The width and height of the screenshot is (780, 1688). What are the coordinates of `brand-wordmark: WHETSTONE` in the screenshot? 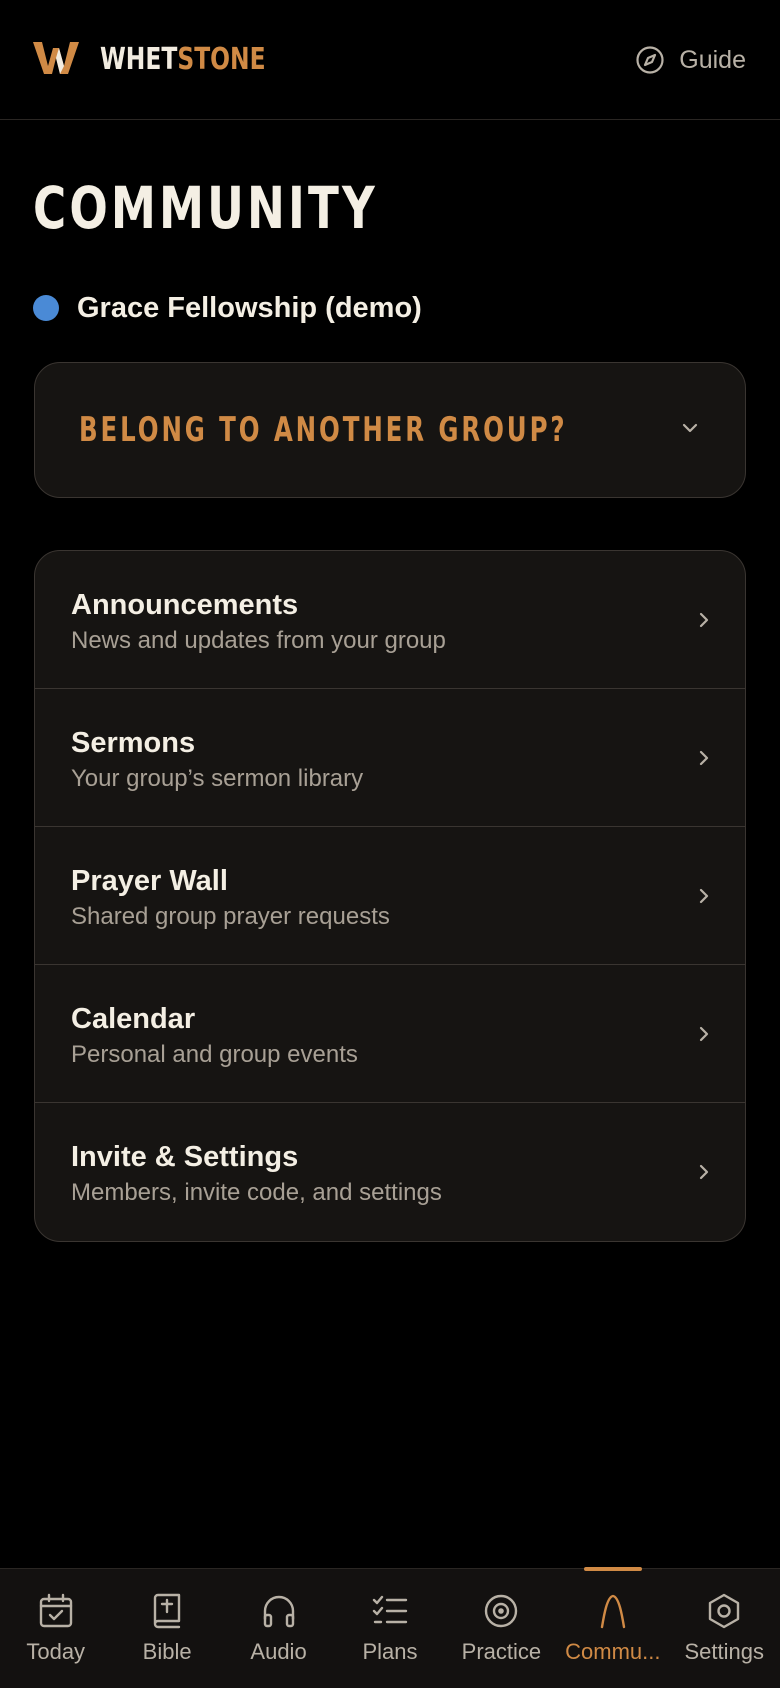 It's located at (183, 60).